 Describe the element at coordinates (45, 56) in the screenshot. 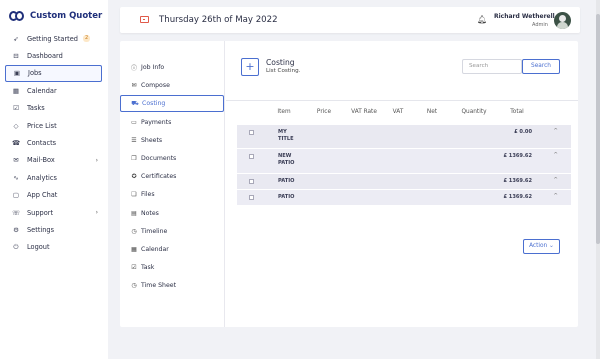

I see `nav-item-label: Dashboard` at that location.